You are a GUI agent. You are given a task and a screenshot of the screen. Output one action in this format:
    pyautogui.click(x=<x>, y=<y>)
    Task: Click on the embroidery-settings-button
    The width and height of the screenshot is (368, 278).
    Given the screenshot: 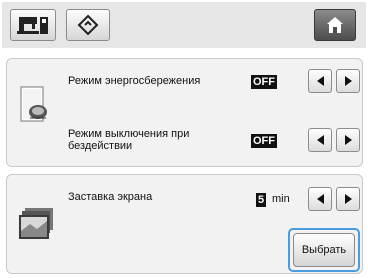 What is the action you would take?
    pyautogui.click(x=88, y=25)
    